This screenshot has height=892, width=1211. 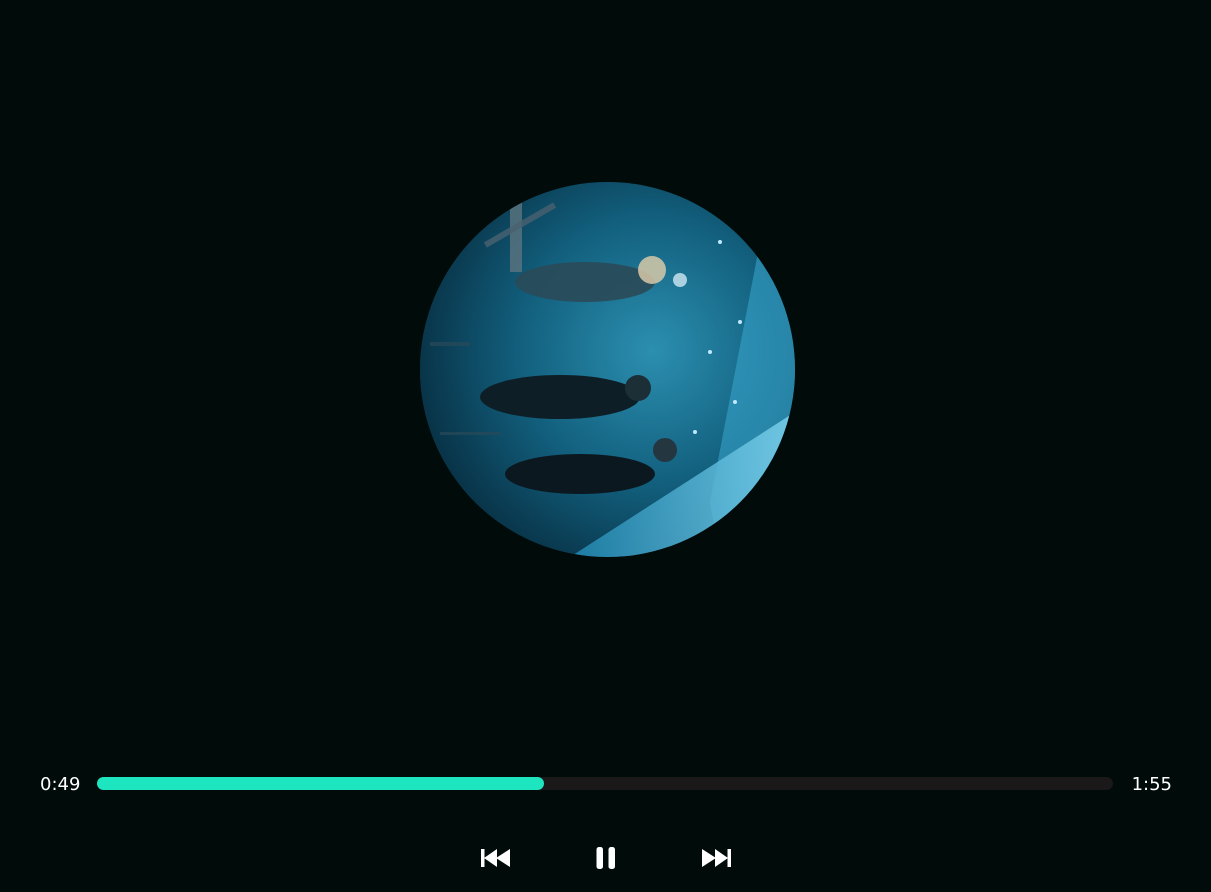 I want to click on progress-bar, so click(x=605, y=783).